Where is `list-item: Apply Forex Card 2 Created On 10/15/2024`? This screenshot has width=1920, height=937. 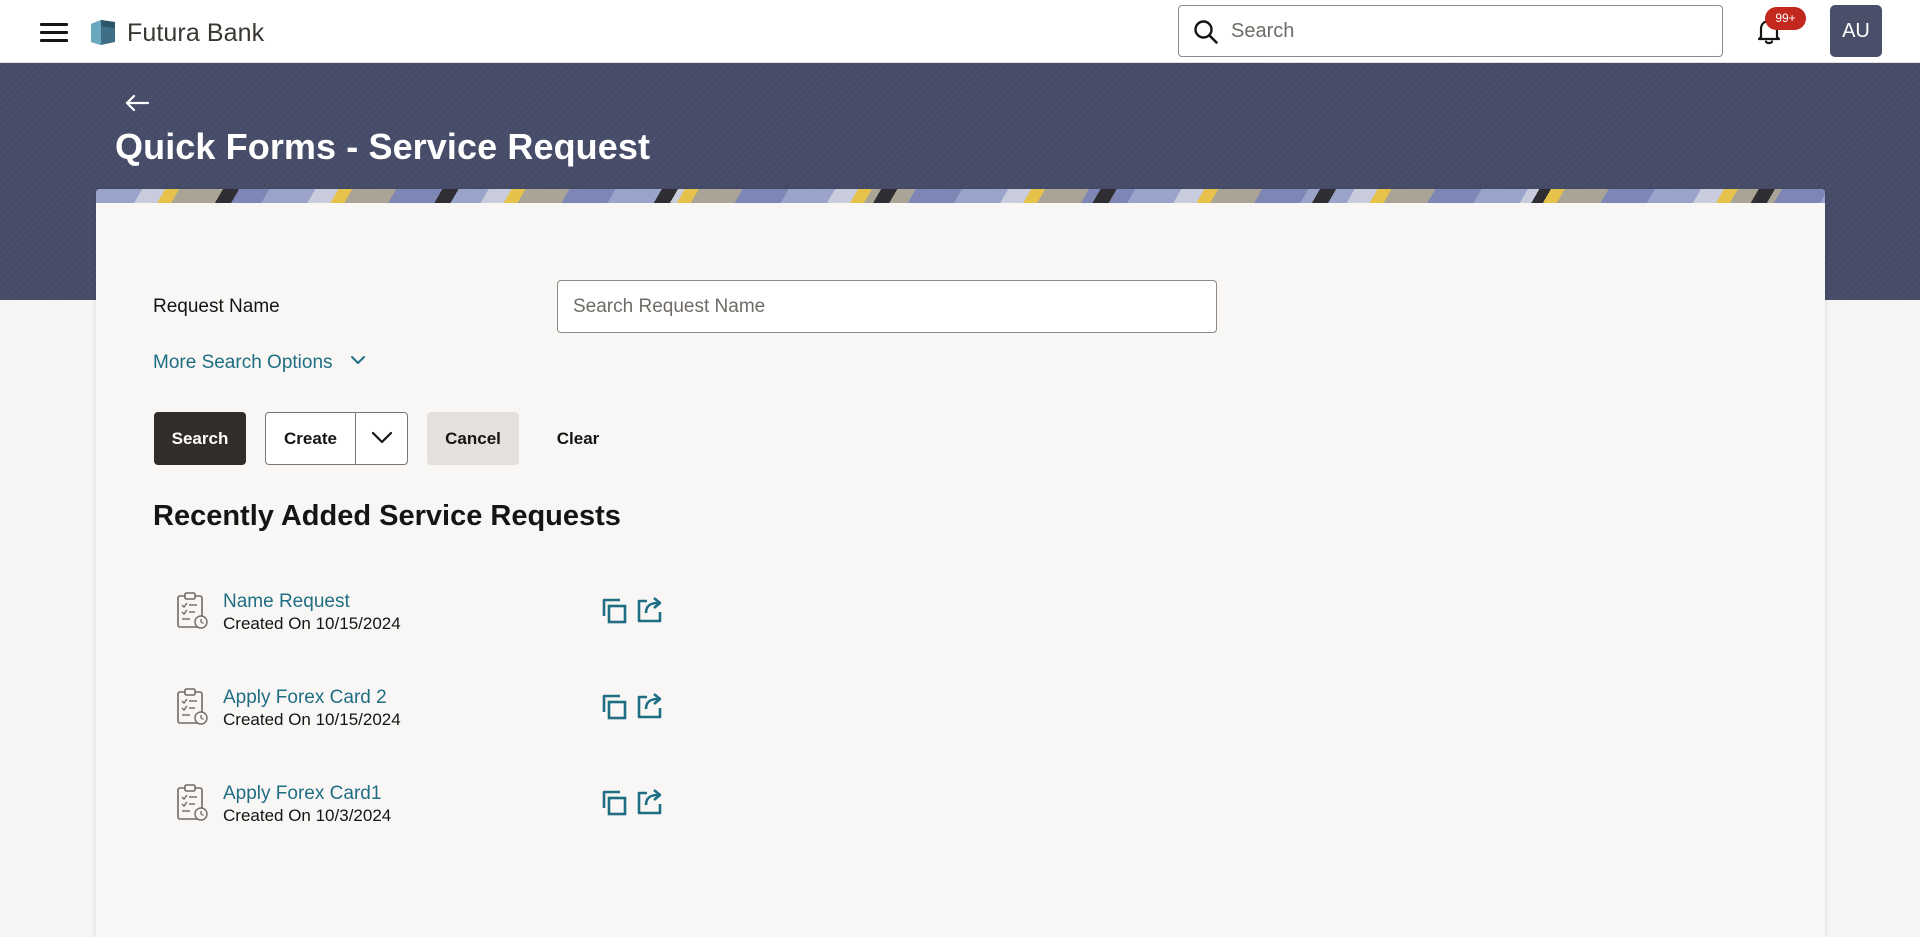 list-item: Apply Forex Card 2 Created On 10/15/2024 is located at coordinates (435, 717).